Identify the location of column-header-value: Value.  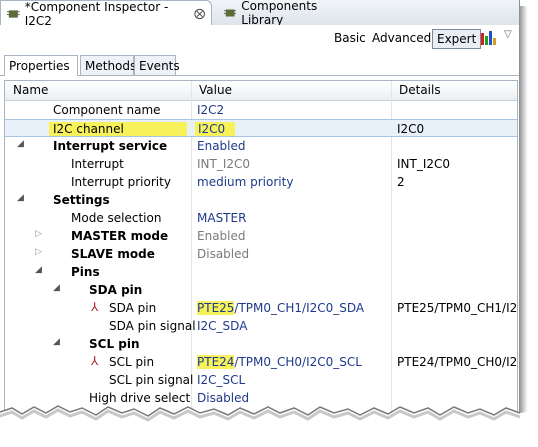
(215, 90).